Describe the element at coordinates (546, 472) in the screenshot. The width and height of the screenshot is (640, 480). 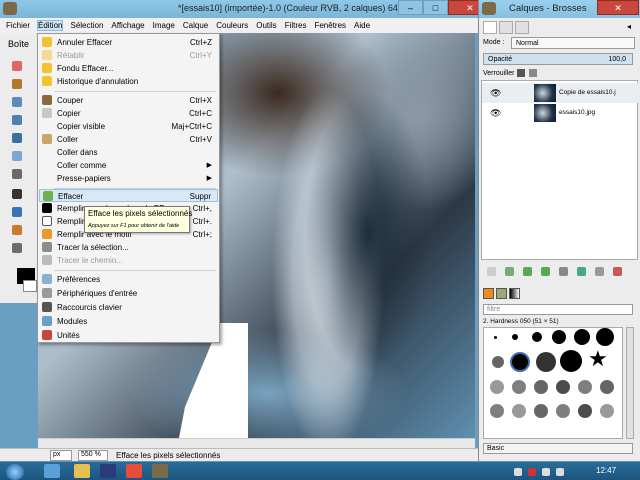
I see `network-icon` at that location.